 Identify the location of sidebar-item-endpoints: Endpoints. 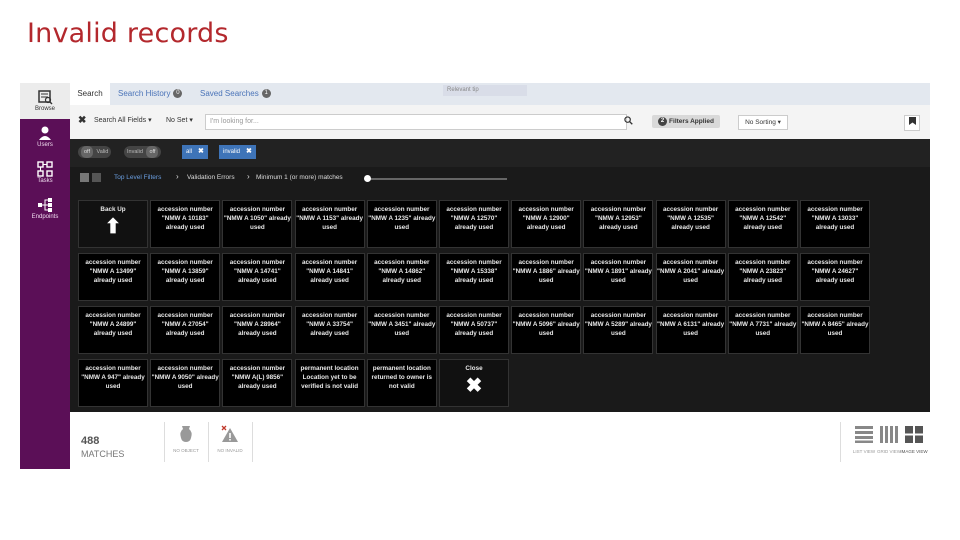
(45, 209).